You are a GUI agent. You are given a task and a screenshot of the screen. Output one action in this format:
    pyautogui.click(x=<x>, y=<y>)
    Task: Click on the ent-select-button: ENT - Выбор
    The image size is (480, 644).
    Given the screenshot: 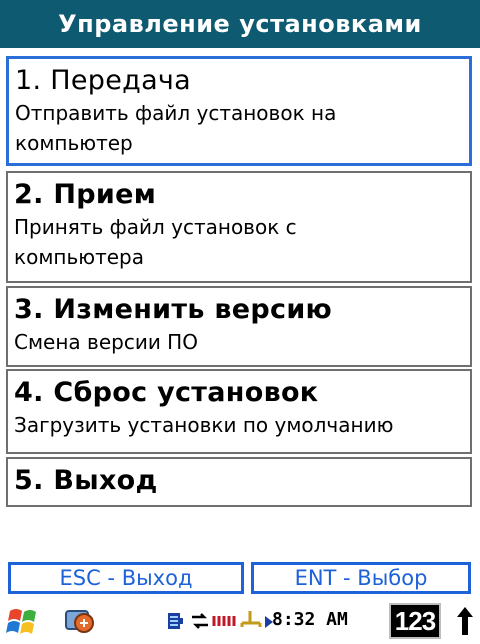 What is the action you would take?
    pyautogui.click(x=361, y=578)
    